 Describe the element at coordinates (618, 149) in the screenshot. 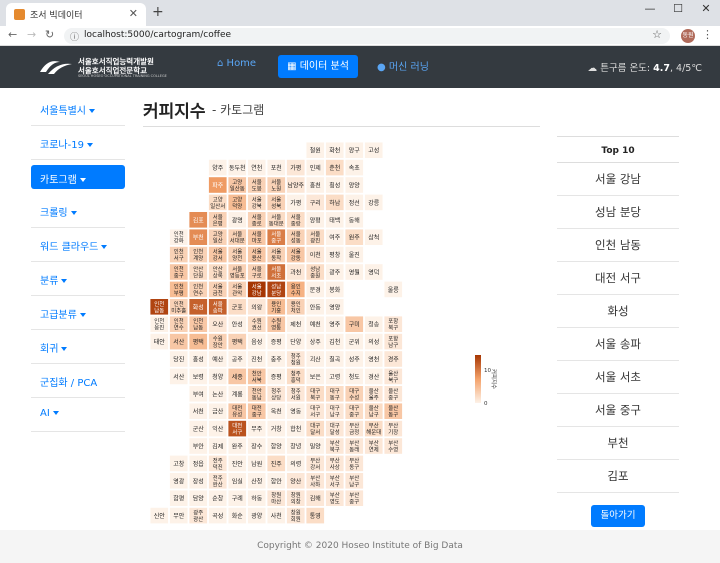

I see `top10-header: Top 10` at that location.